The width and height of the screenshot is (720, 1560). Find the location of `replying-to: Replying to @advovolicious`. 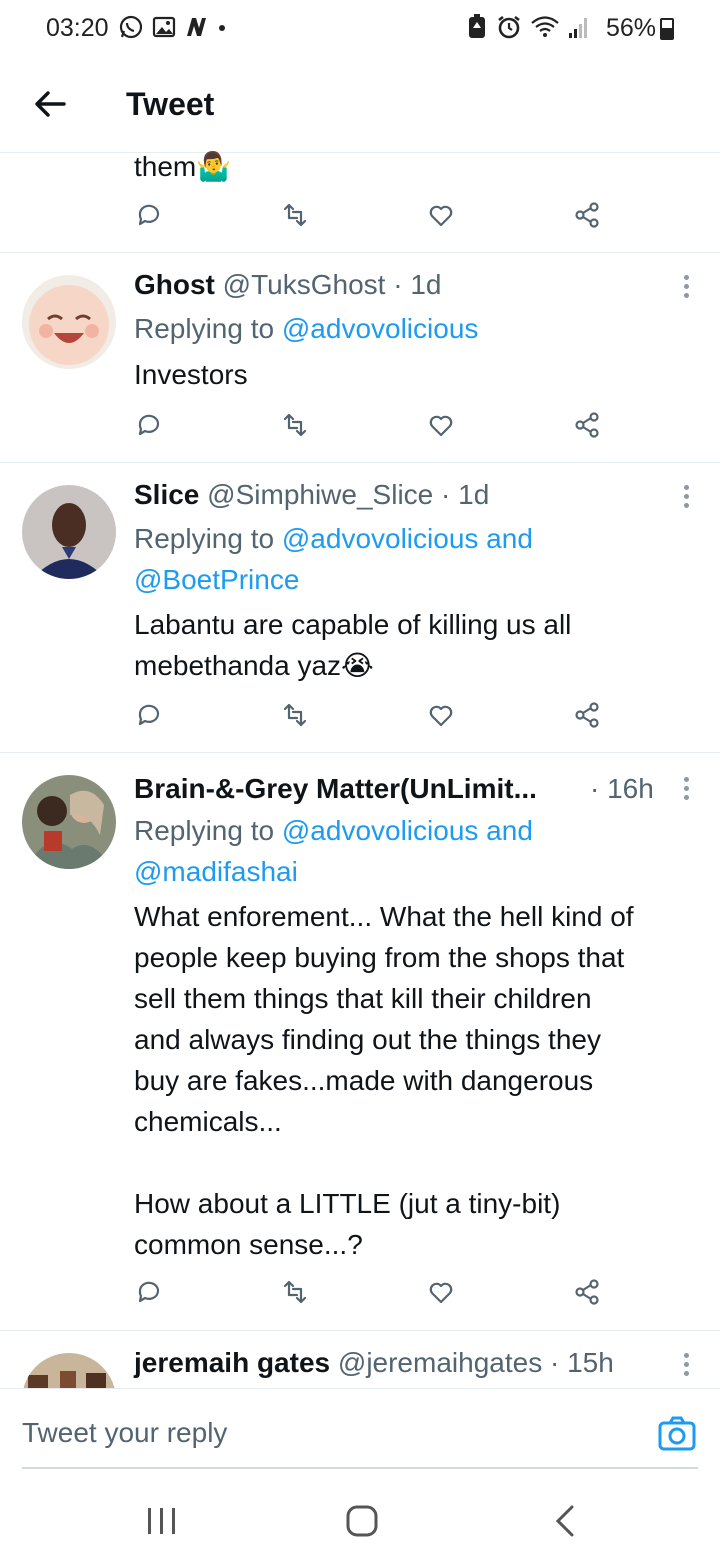

replying-to: Replying to @advovolicious is located at coordinates (306, 328).